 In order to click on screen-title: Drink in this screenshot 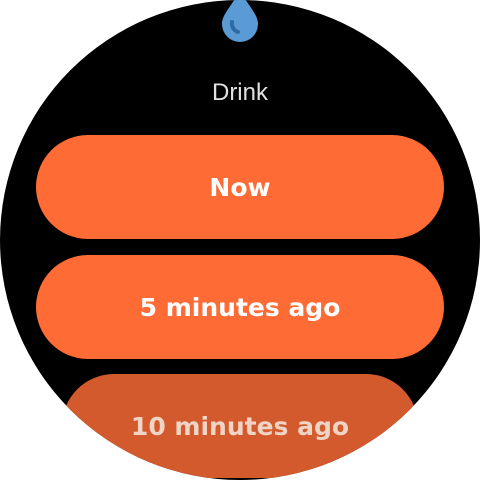, I will do `click(239, 92)`.